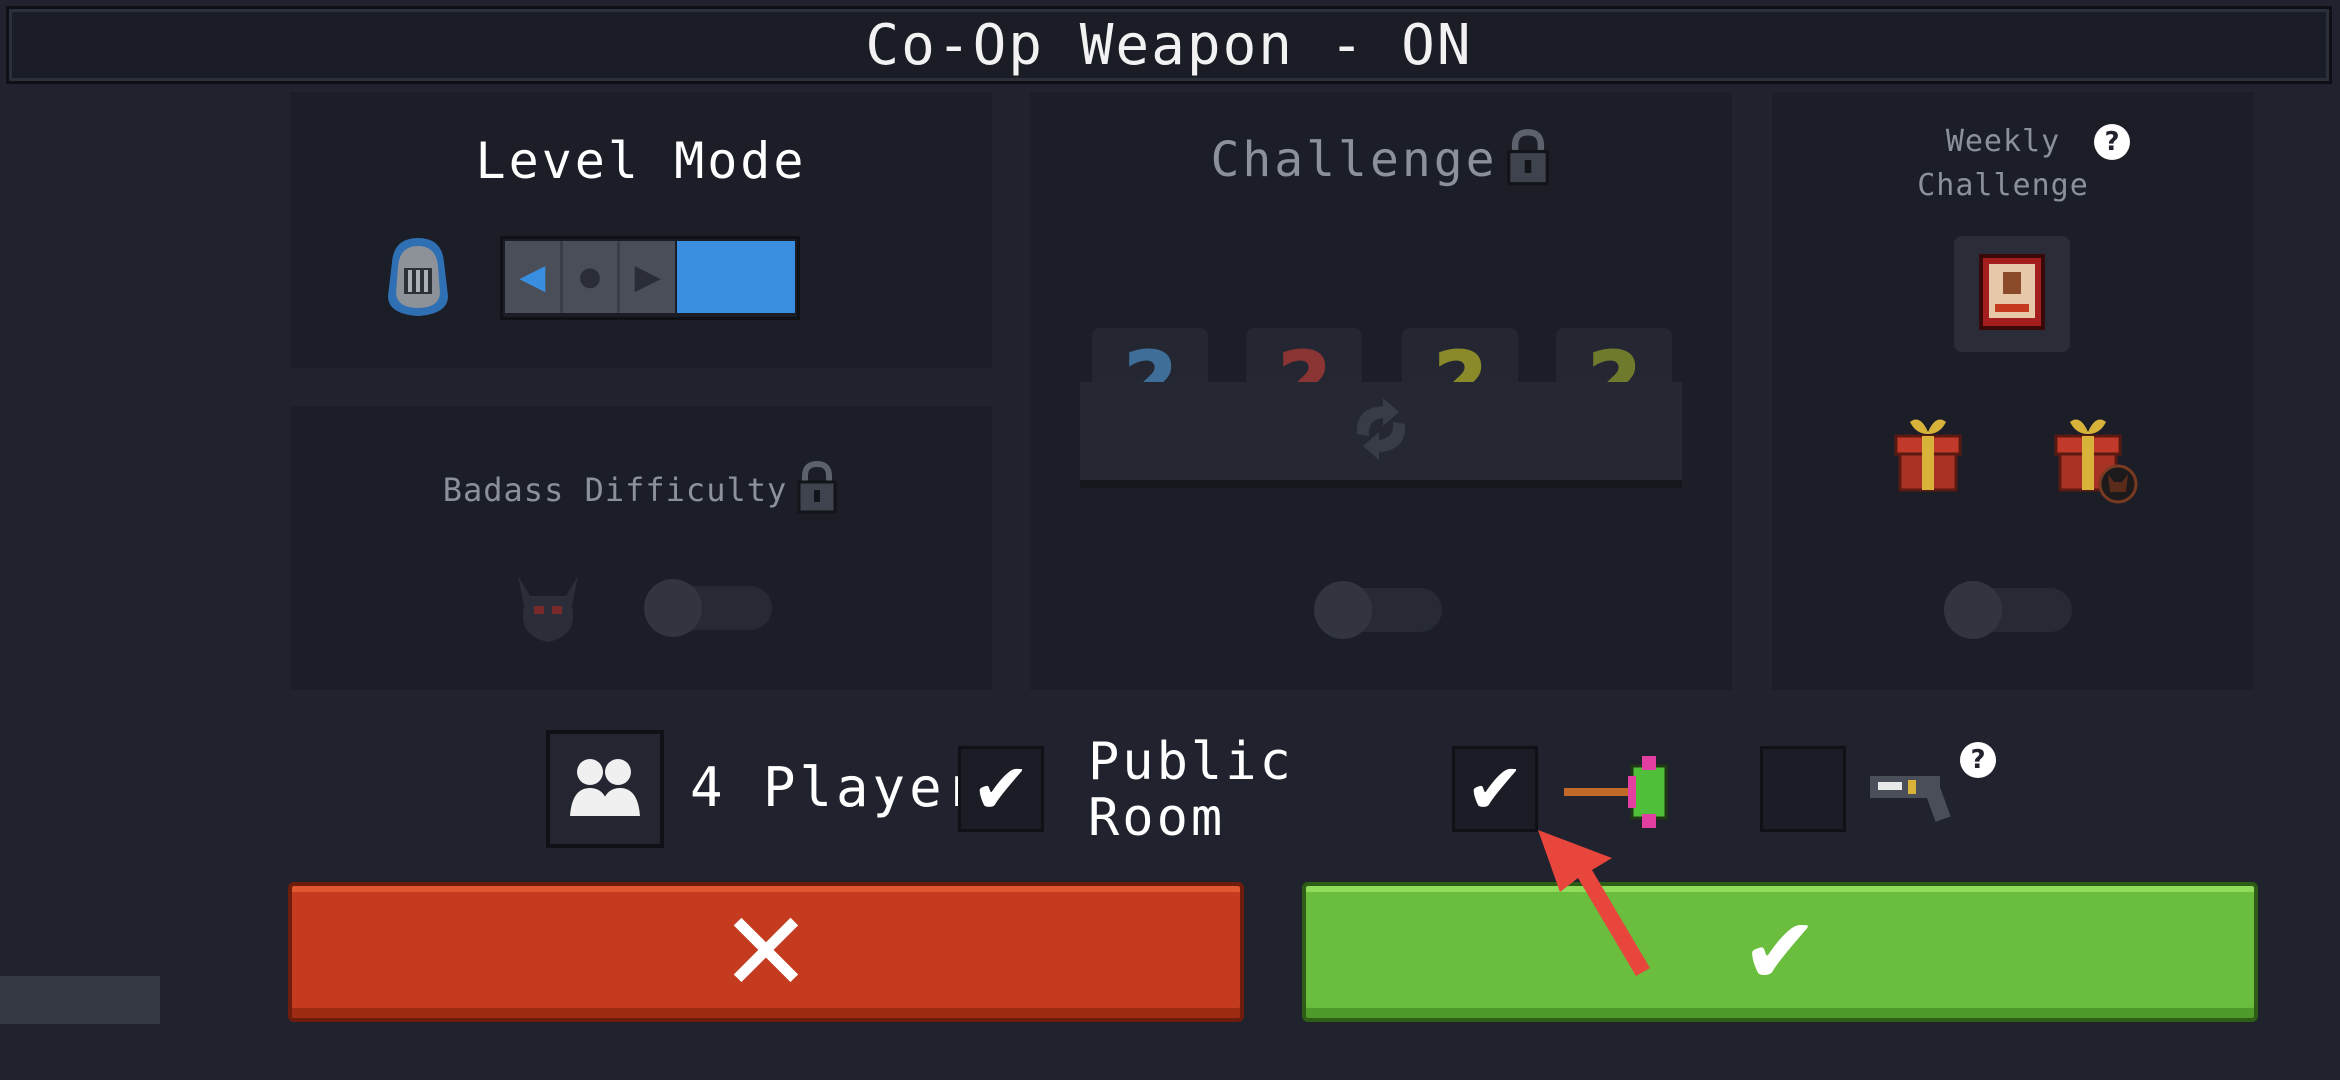 This screenshot has width=2340, height=1080. I want to click on card-icon, so click(2012, 294).